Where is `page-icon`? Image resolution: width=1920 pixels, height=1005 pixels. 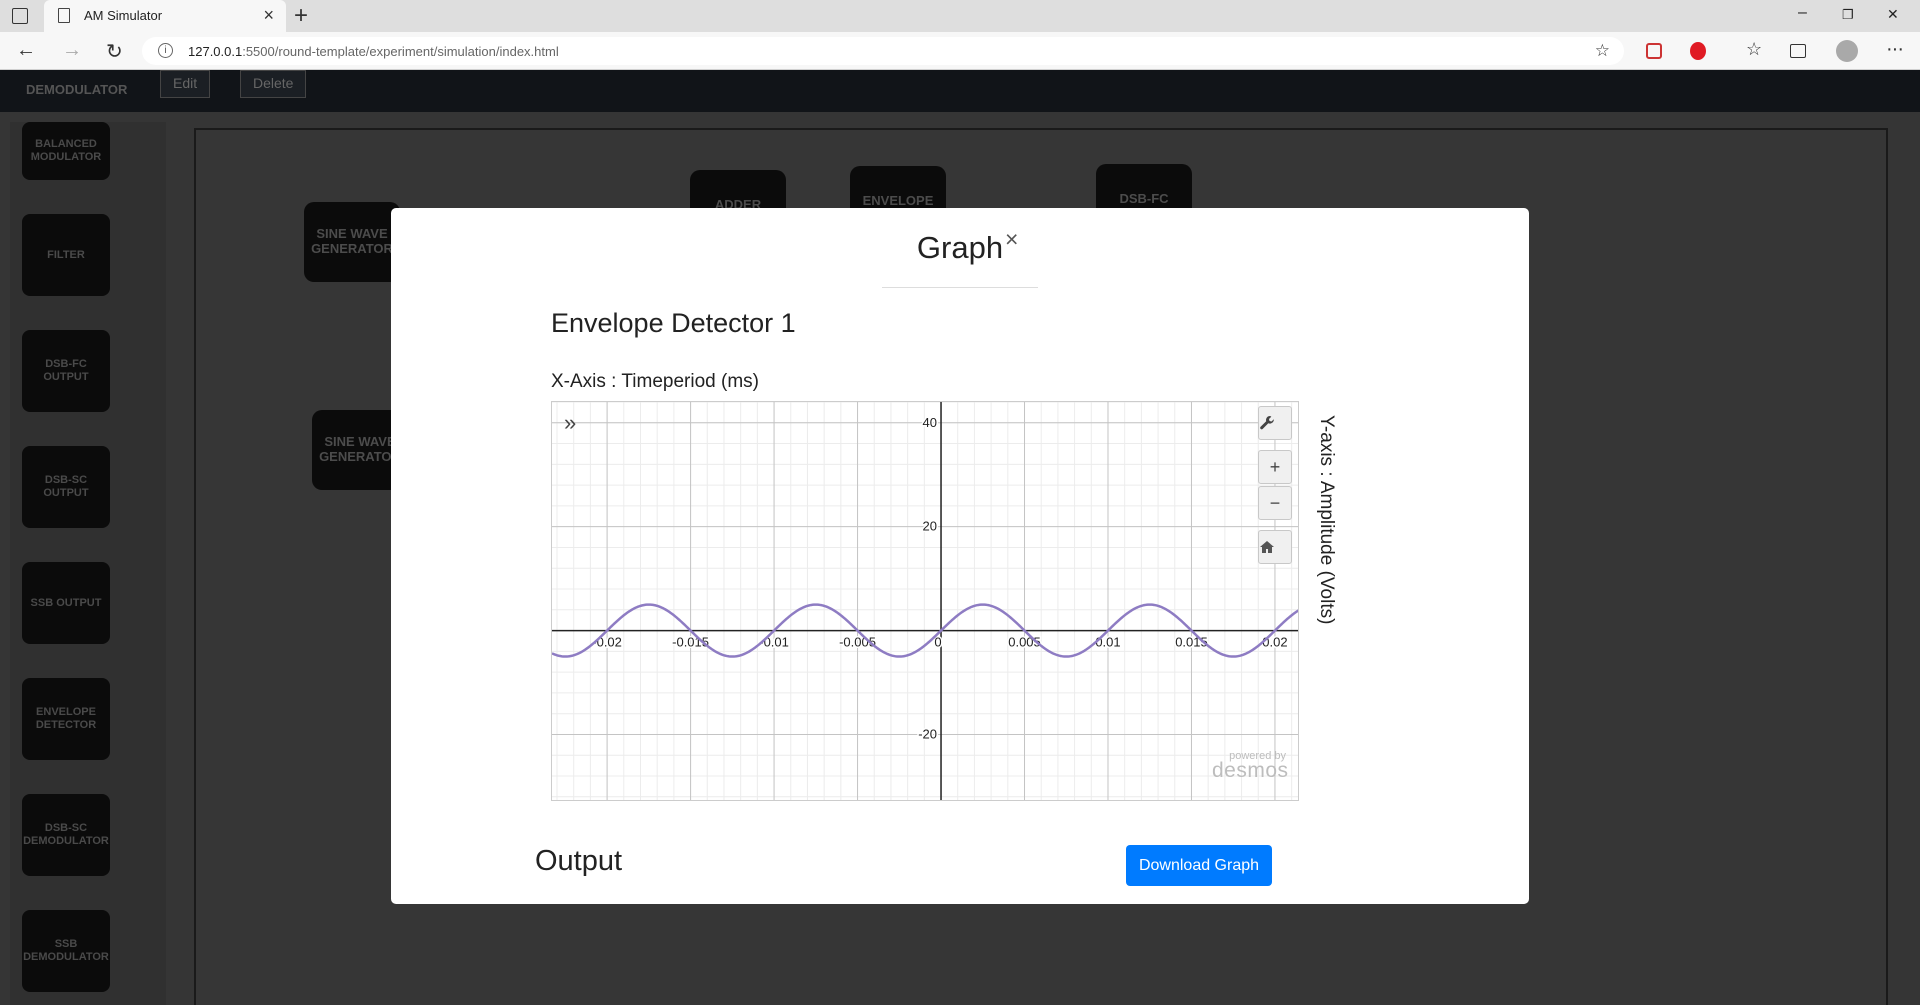 page-icon is located at coordinates (64, 15).